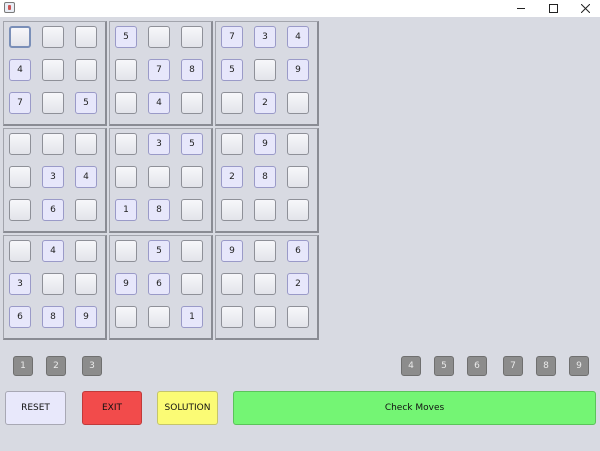 The height and width of the screenshot is (451, 600). What do you see at coordinates (23, 366) in the screenshot?
I see `number-button: 1` at bounding box center [23, 366].